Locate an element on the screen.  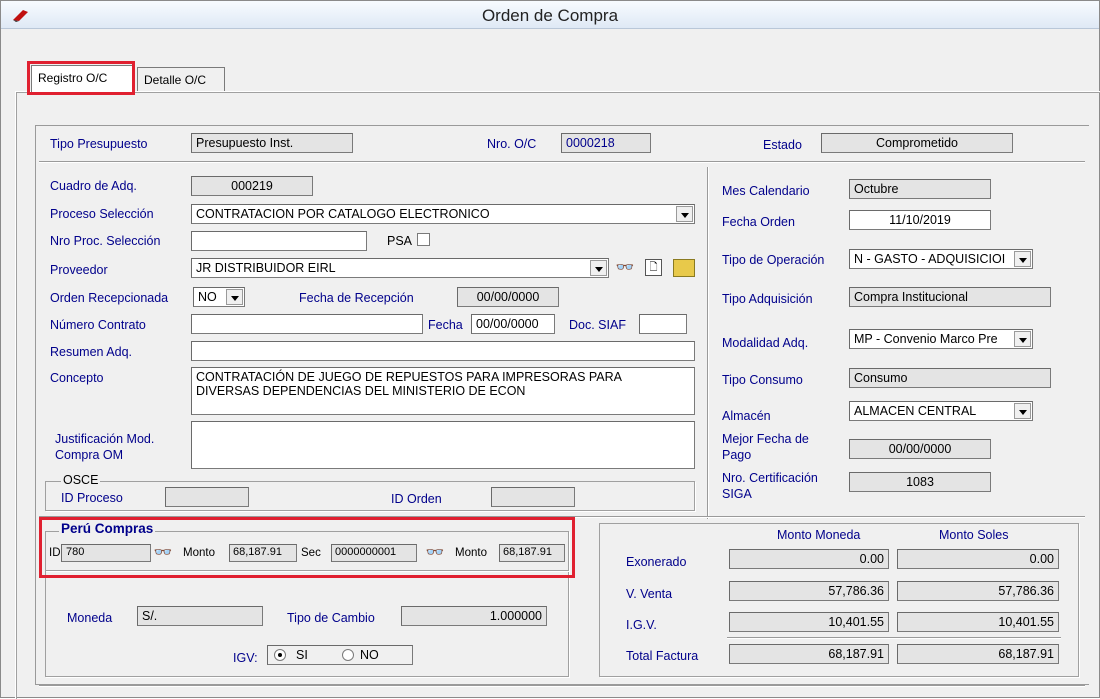
fecha-input: 00/00/0000 is located at coordinates (513, 324).